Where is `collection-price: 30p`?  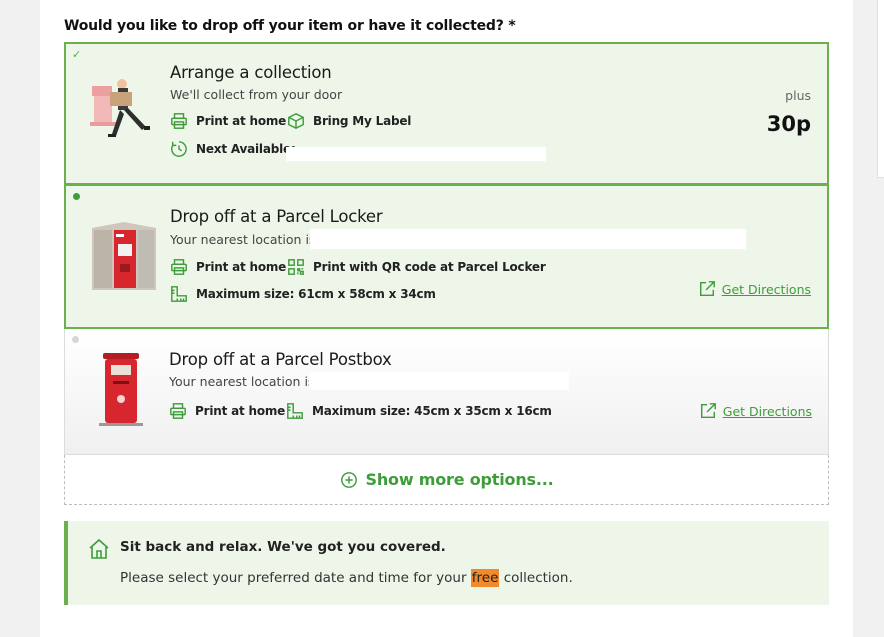 collection-price: 30p is located at coordinates (788, 124).